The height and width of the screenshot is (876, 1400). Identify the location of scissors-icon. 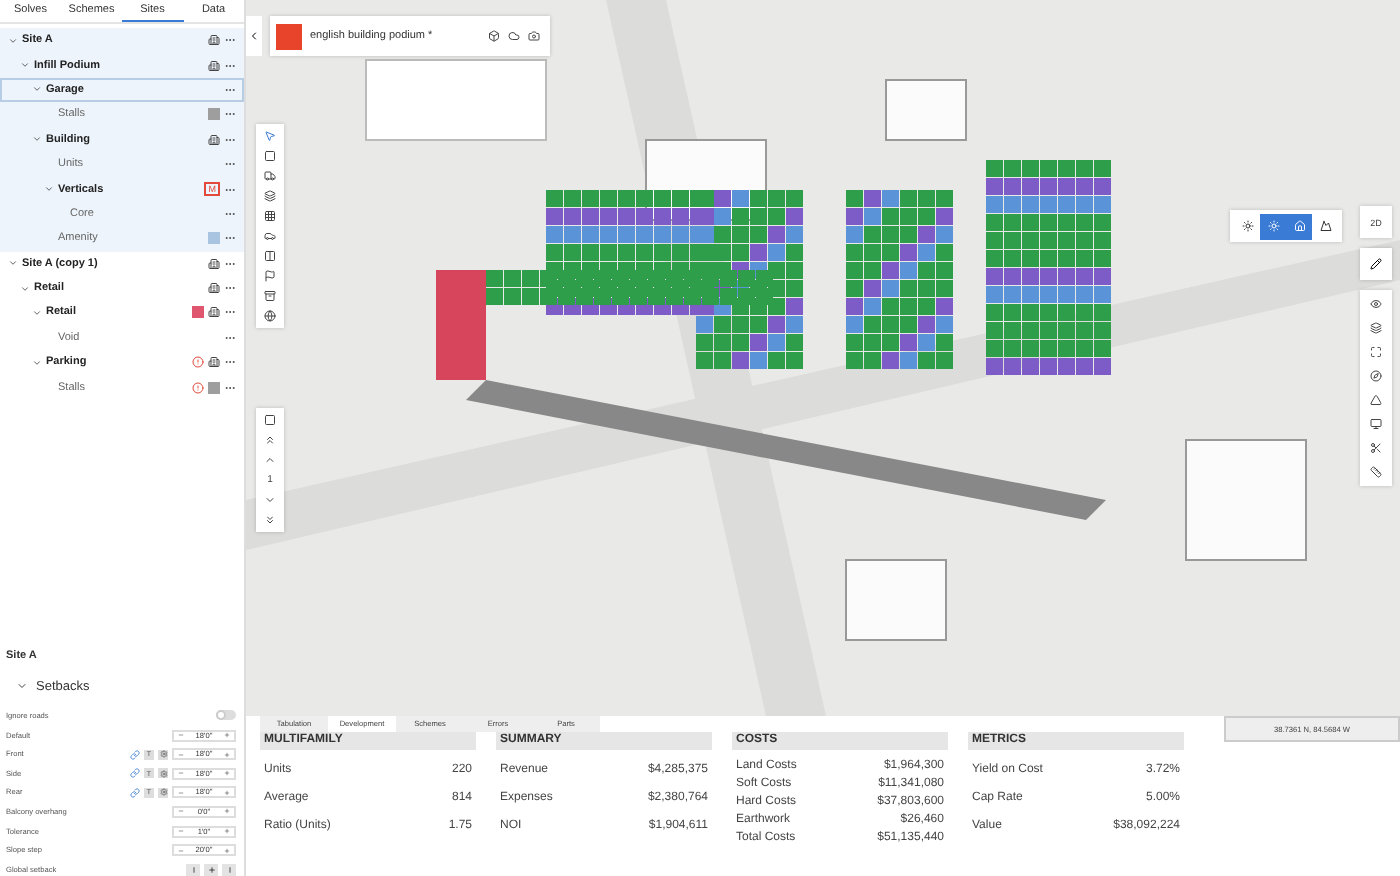
(1376, 448).